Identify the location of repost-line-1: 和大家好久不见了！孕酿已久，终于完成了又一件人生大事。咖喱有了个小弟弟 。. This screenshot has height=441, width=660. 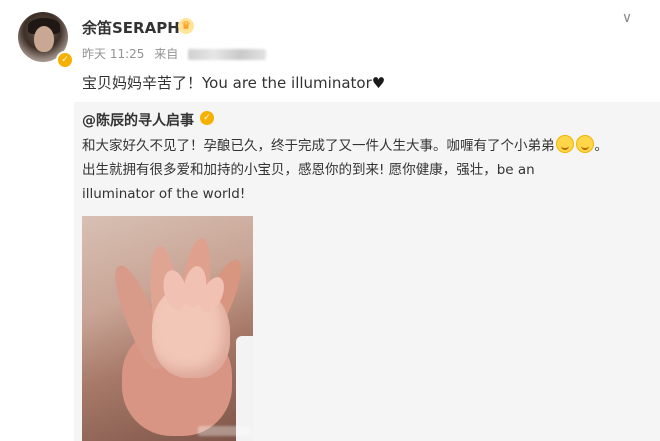
(362, 146).